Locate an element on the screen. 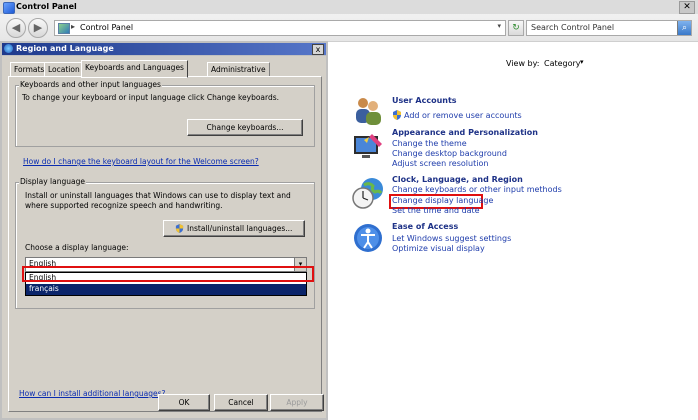  address-dropdown-icon: ▾ is located at coordinates (499, 26).